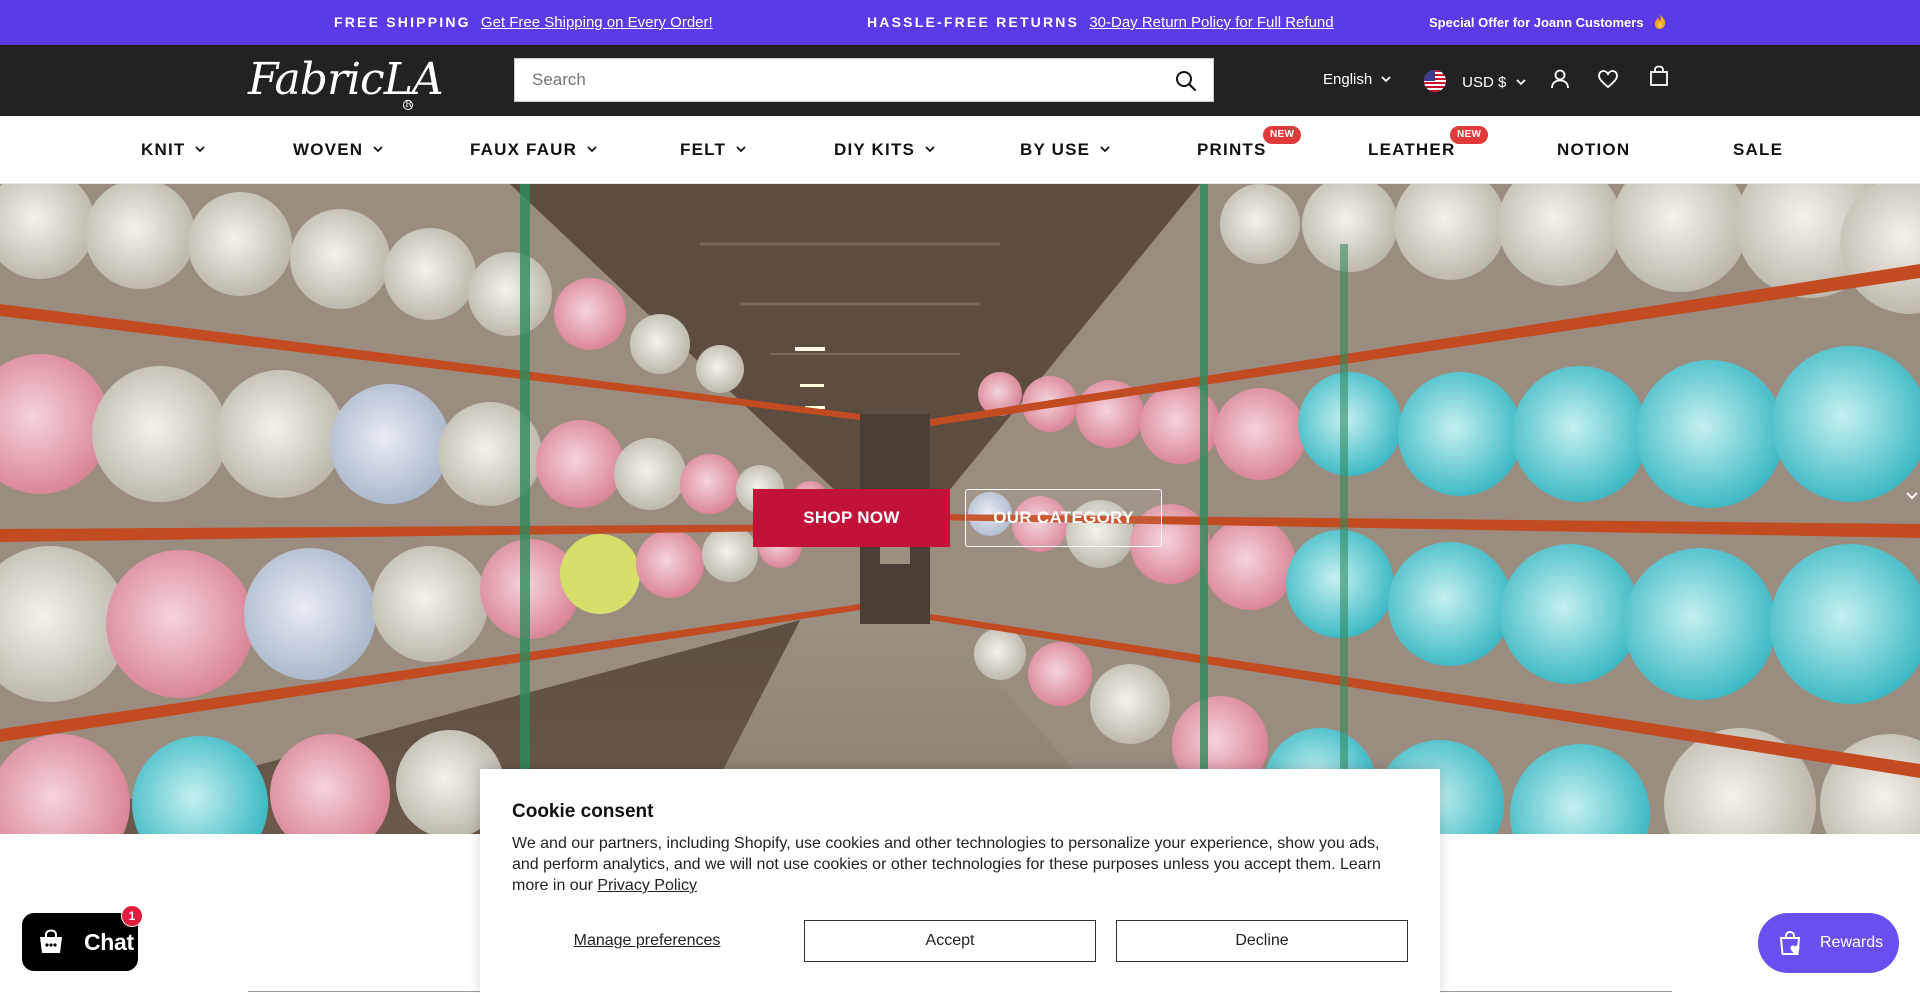  I want to click on search-bar, so click(864, 80).